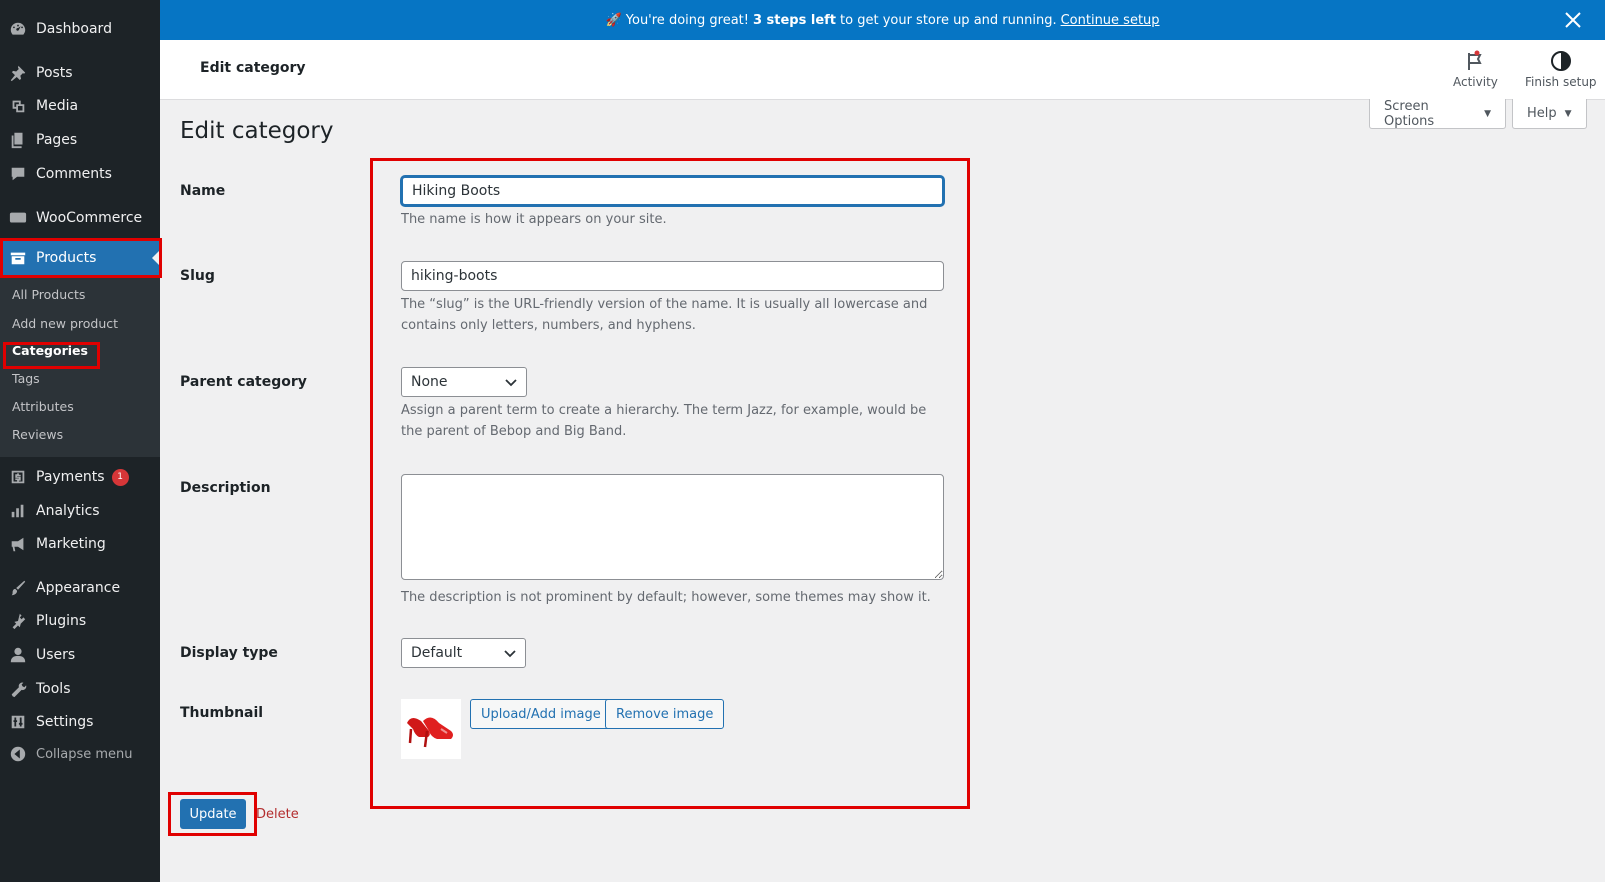 This screenshot has height=882, width=1605. What do you see at coordinates (794, 20) in the screenshot?
I see `notice-steps-left: 3 steps left` at bounding box center [794, 20].